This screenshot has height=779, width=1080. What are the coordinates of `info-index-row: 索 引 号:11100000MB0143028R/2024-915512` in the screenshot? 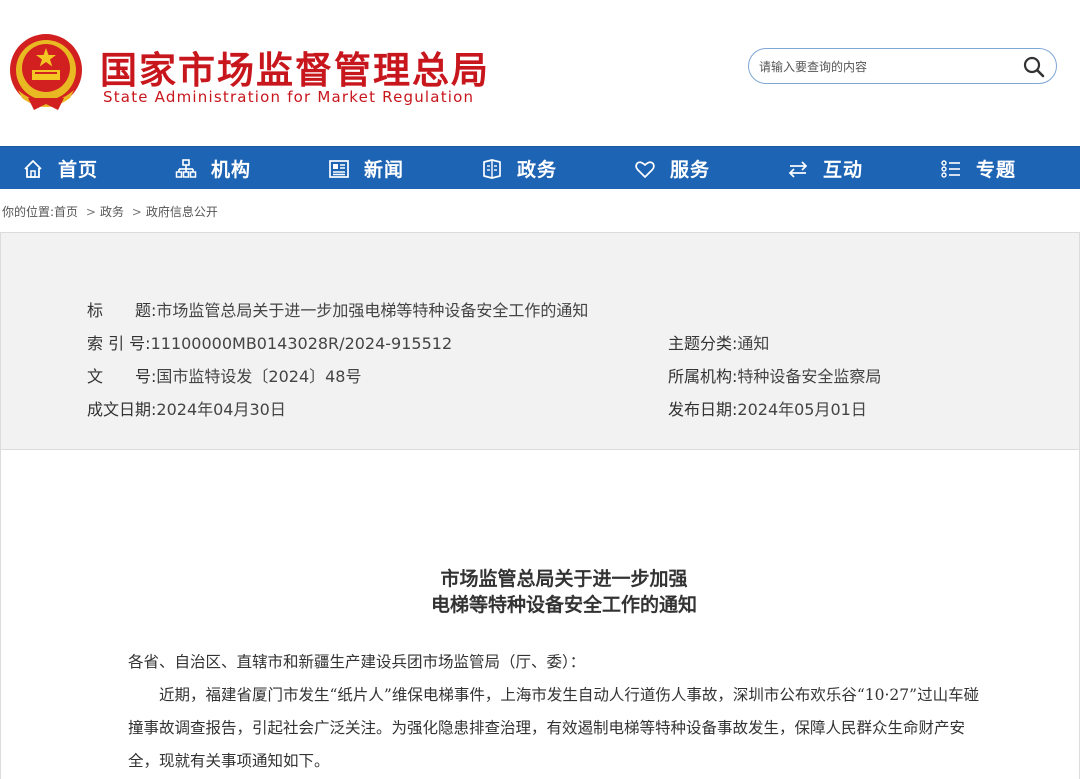 It's located at (269, 342).